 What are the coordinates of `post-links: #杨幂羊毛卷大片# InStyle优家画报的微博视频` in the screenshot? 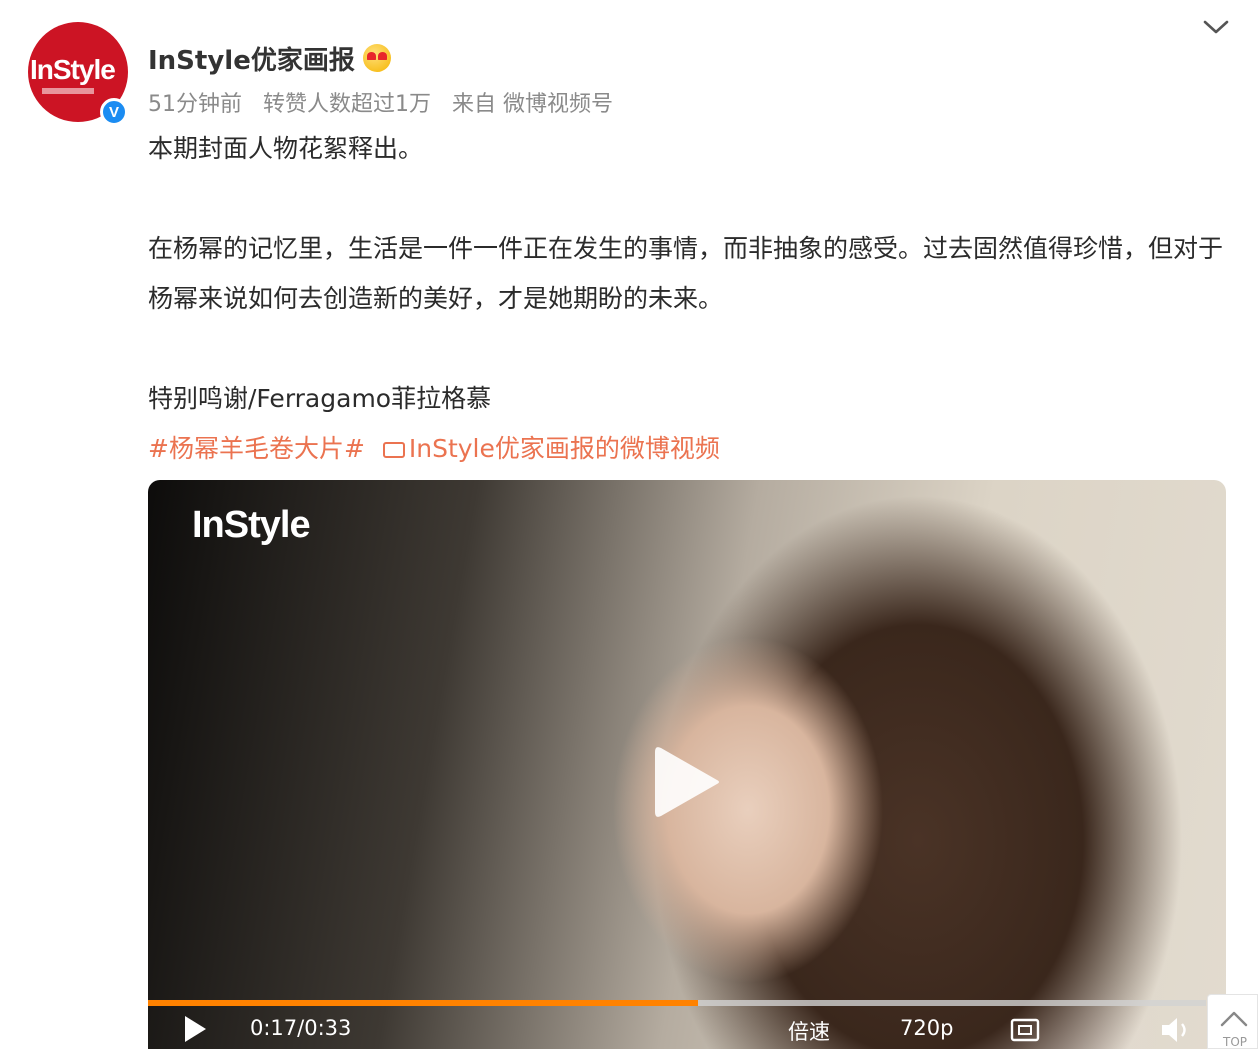 It's located at (434, 449).